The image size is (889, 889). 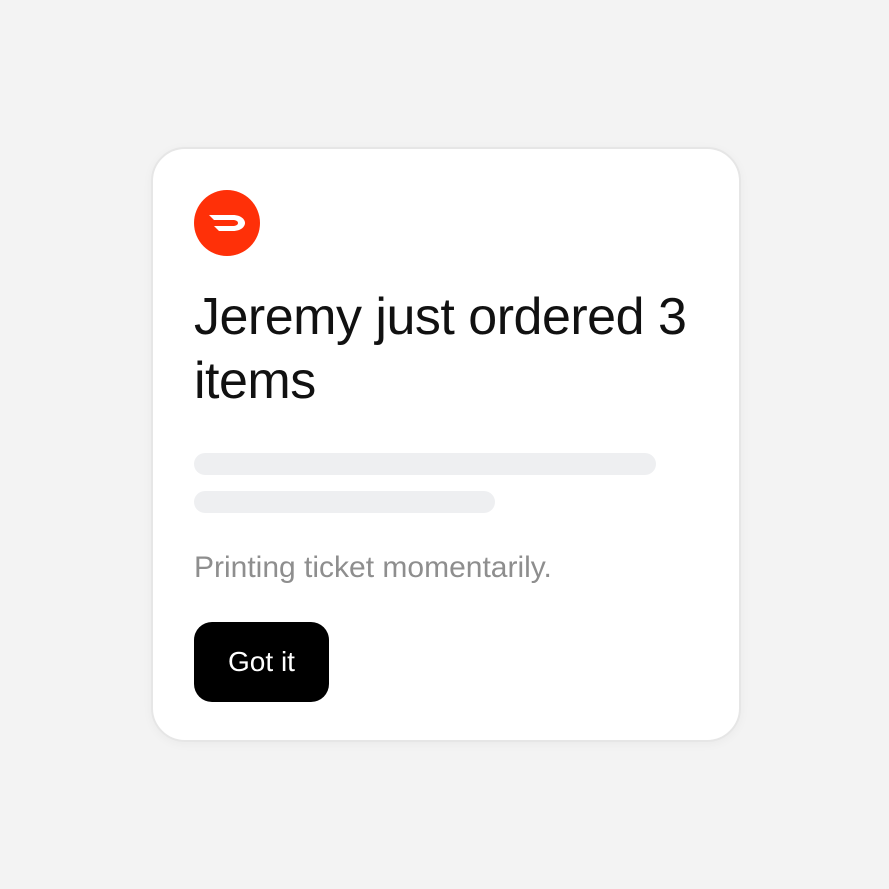 I want to click on status-text: Printing ticket momentarily., so click(x=373, y=567).